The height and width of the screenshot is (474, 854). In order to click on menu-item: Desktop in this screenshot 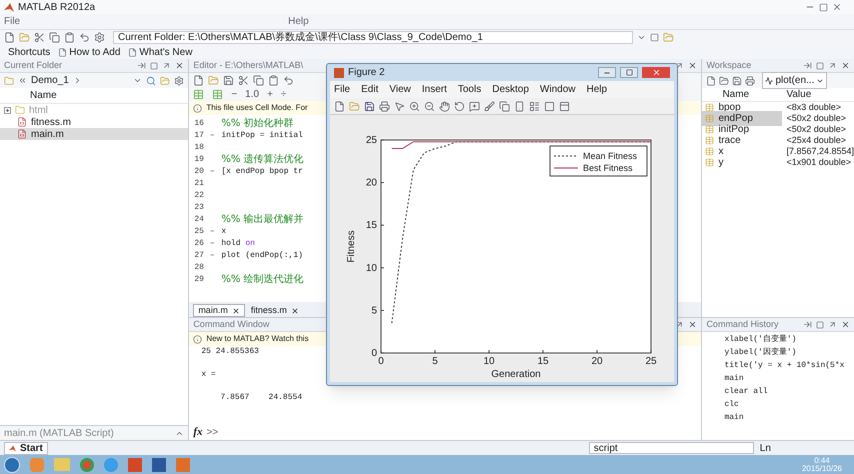, I will do `click(510, 89)`.